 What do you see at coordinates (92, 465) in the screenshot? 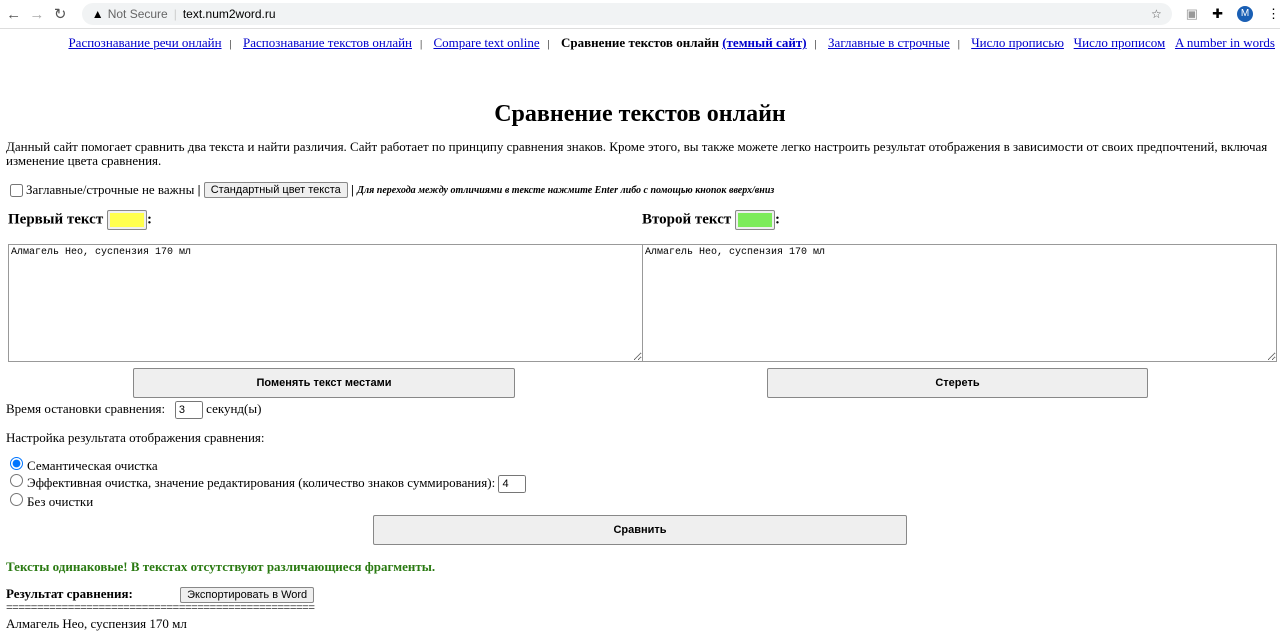
I see `radio-label: Семантическая очистка` at bounding box center [92, 465].